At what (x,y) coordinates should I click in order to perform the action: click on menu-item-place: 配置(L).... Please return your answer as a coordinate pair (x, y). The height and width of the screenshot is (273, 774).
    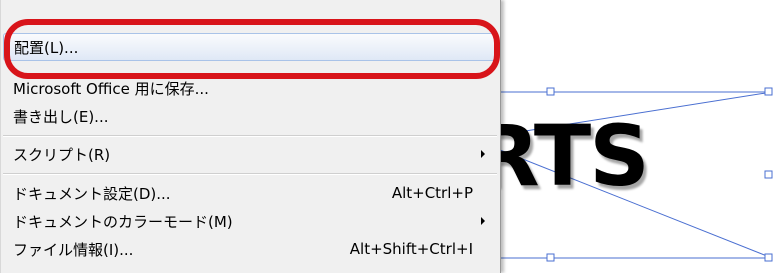
    Looking at the image, I should click on (250, 47).